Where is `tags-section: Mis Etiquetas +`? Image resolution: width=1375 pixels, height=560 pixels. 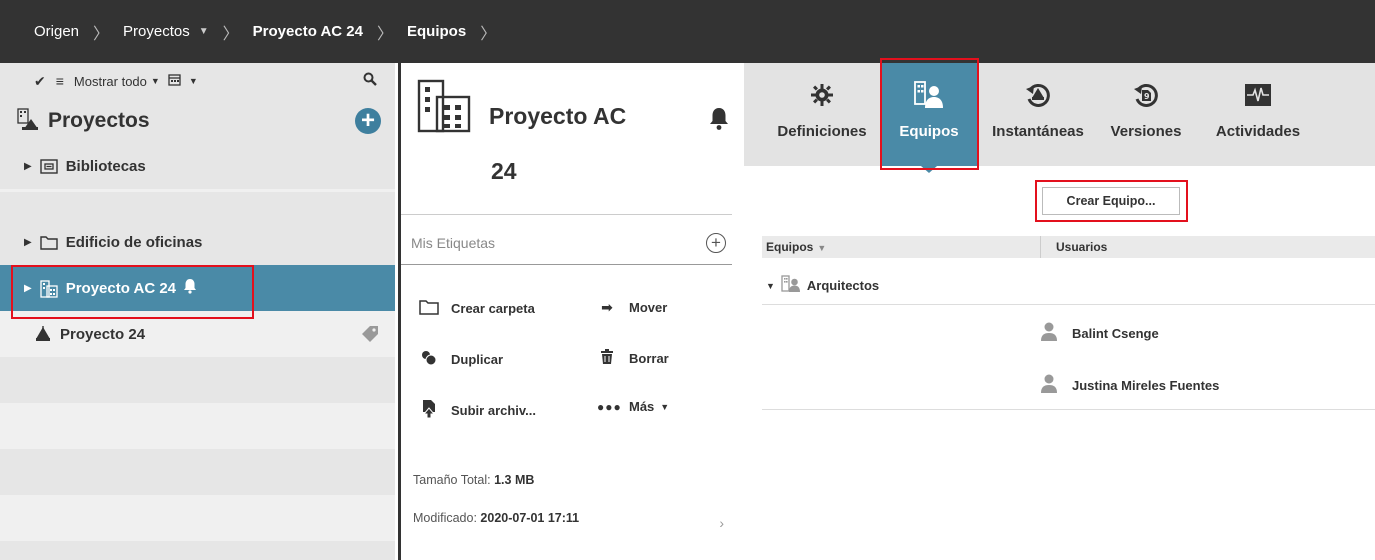
tags-section: Mis Etiquetas + is located at coordinates (566, 240).